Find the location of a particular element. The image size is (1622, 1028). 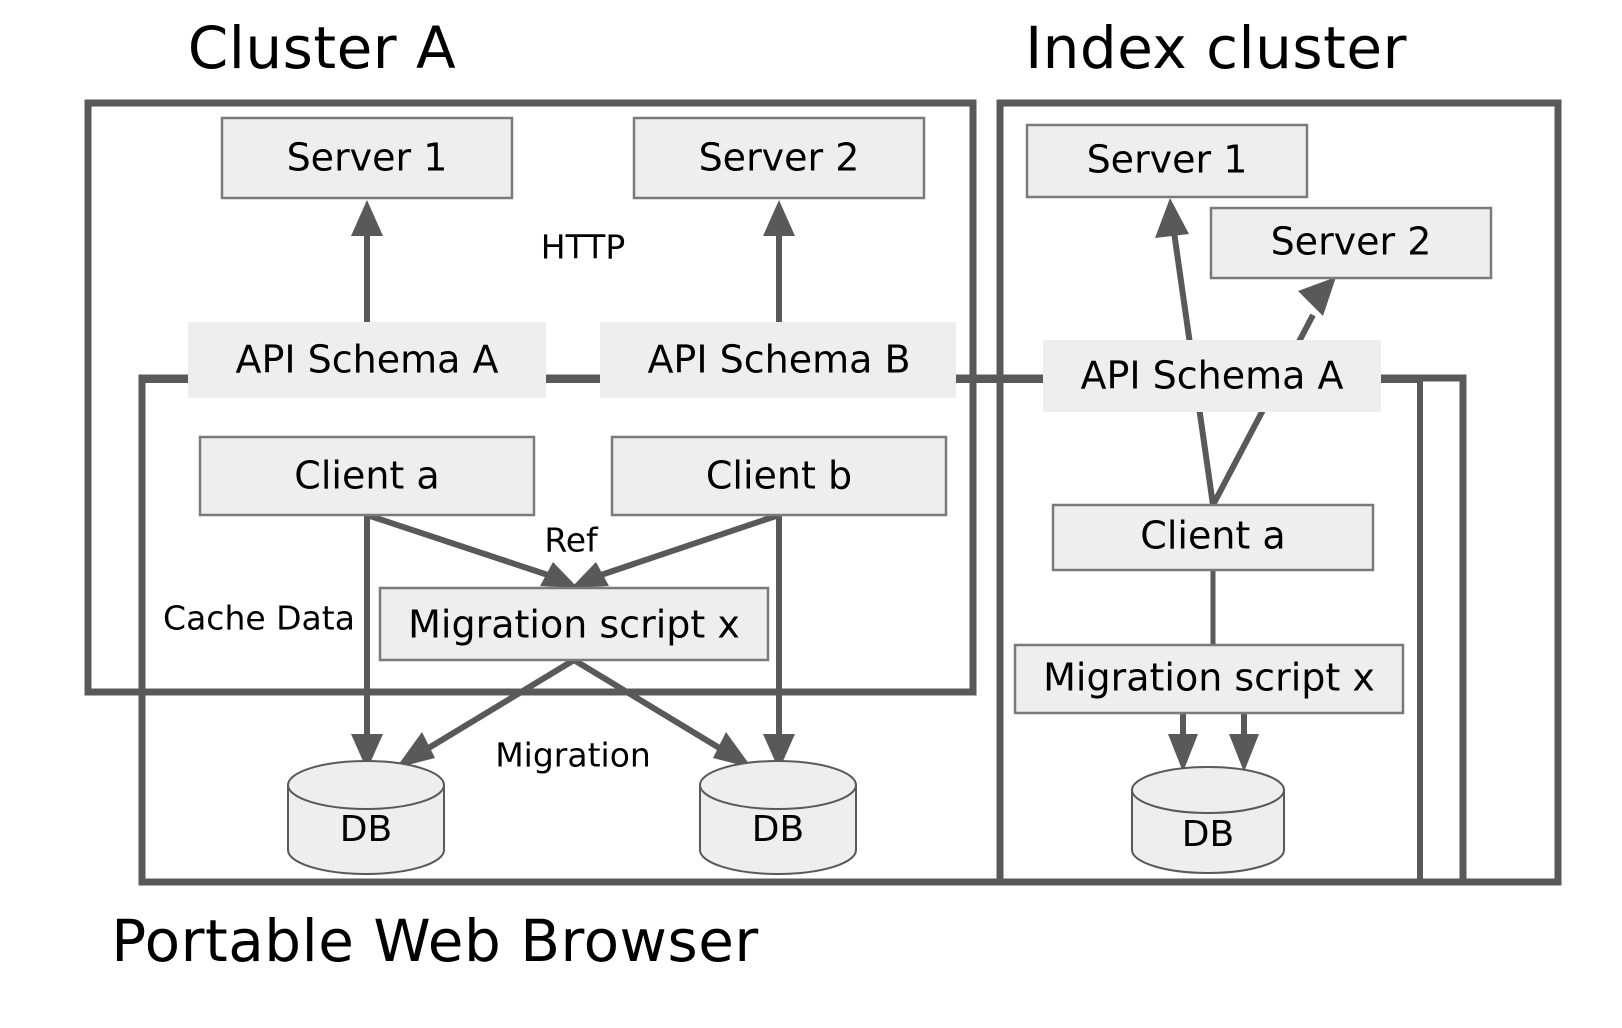

edge-idx-api-a-right-path is located at coordinates (1401, 629).